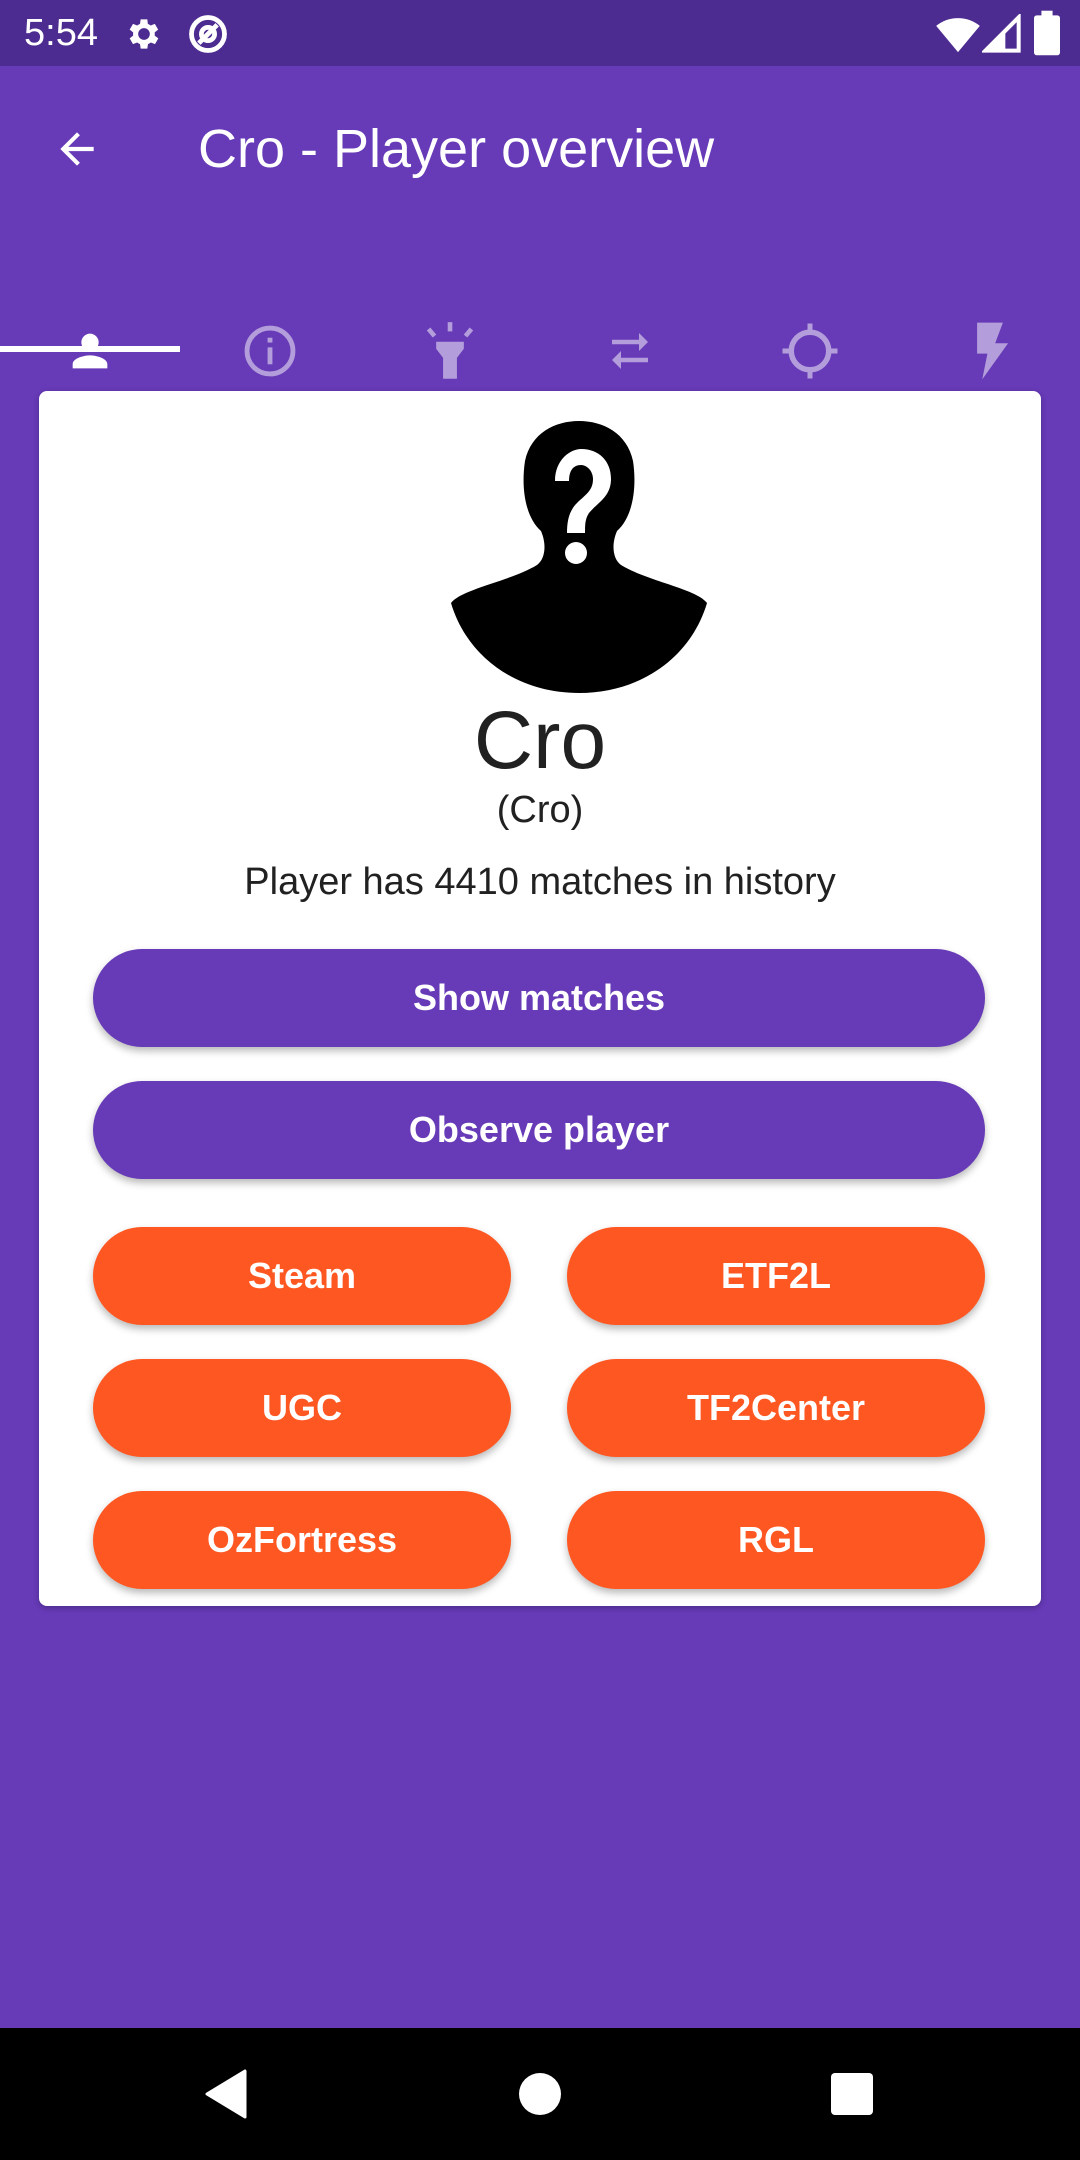 The height and width of the screenshot is (2160, 1080). I want to click on player-name: Cro, so click(540, 740).